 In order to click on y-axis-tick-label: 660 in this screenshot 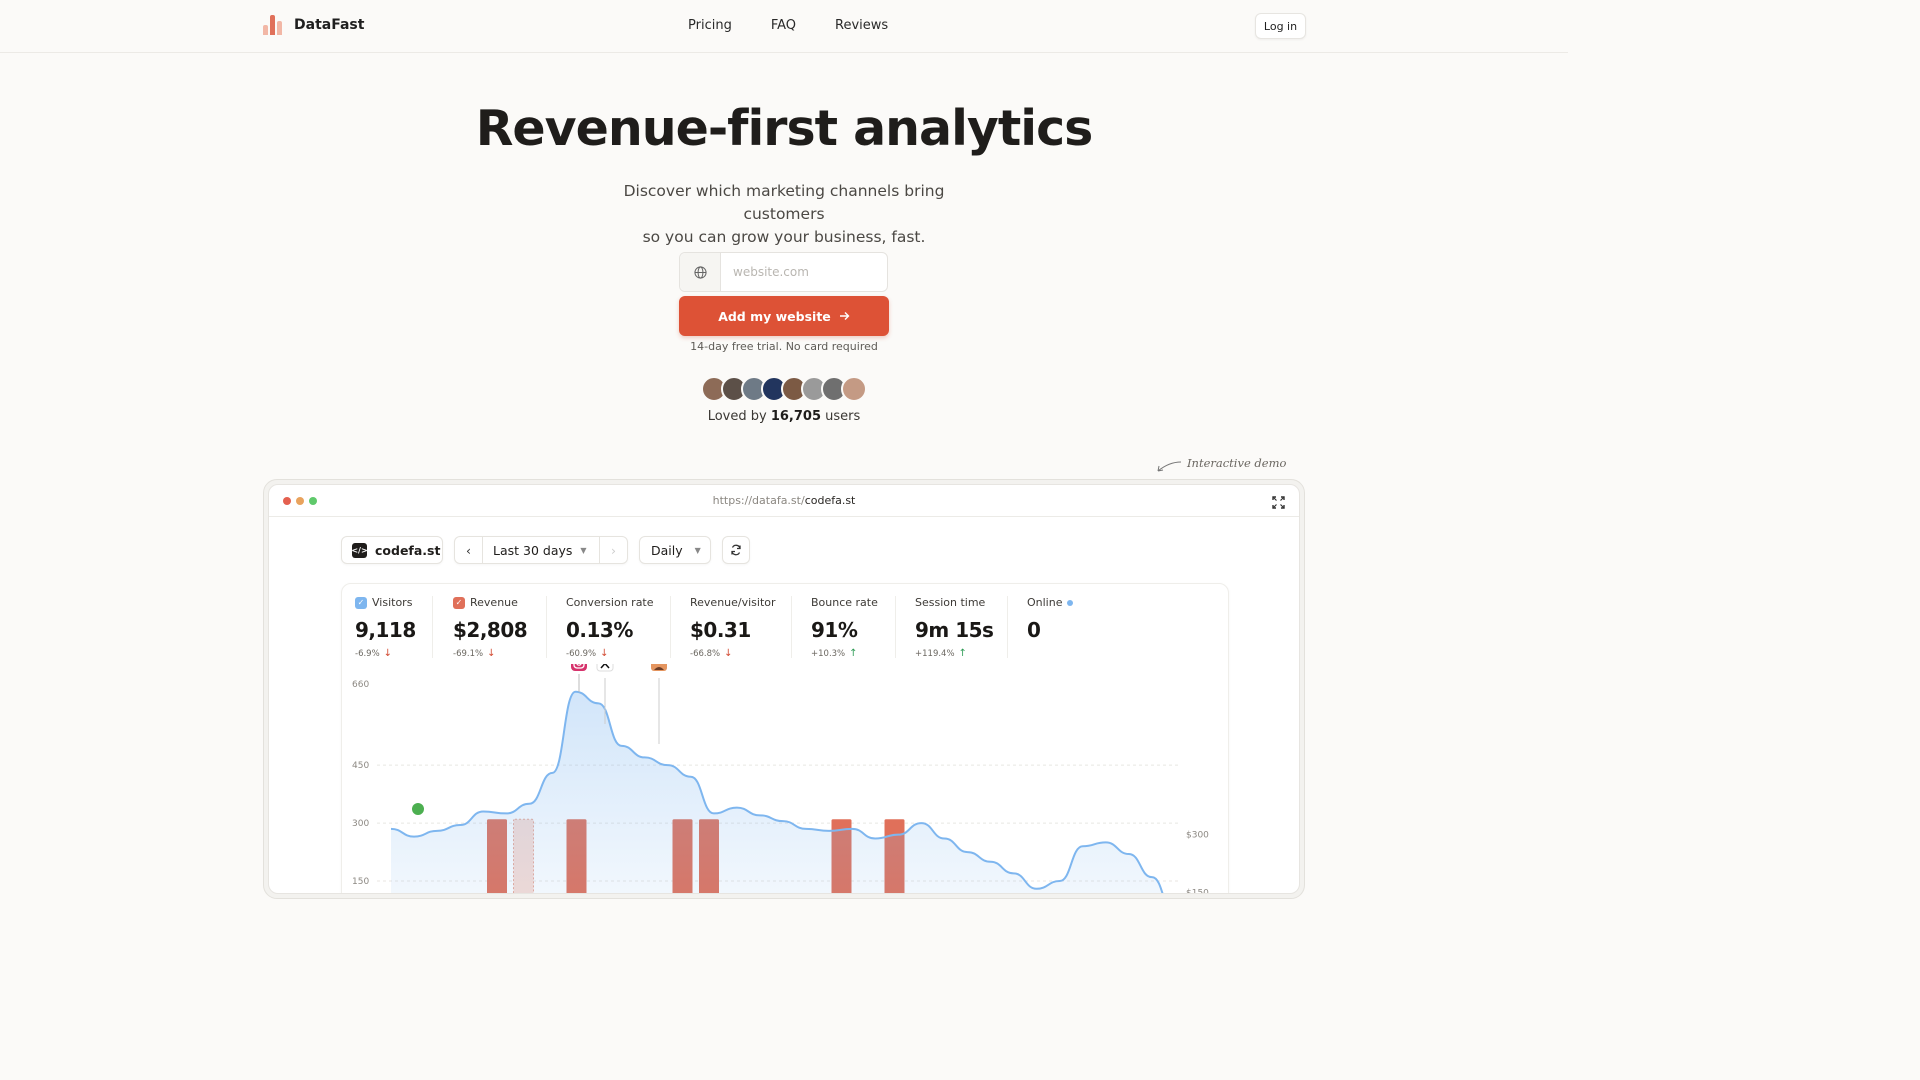, I will do `click(360, 685)`.